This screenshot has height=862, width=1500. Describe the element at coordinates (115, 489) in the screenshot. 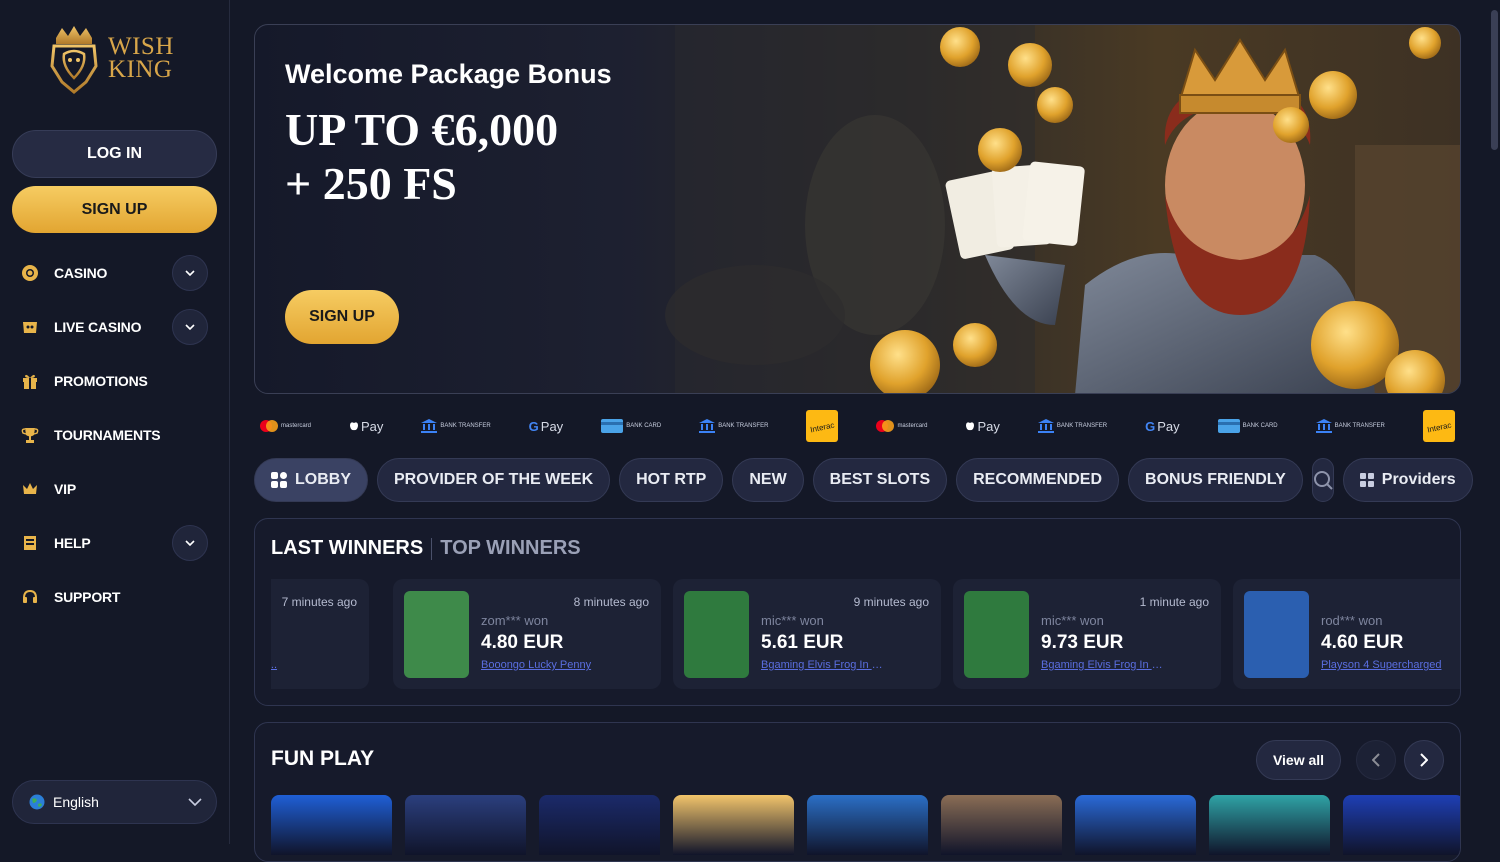

I see `nav-item-vip: VIP` at that location.